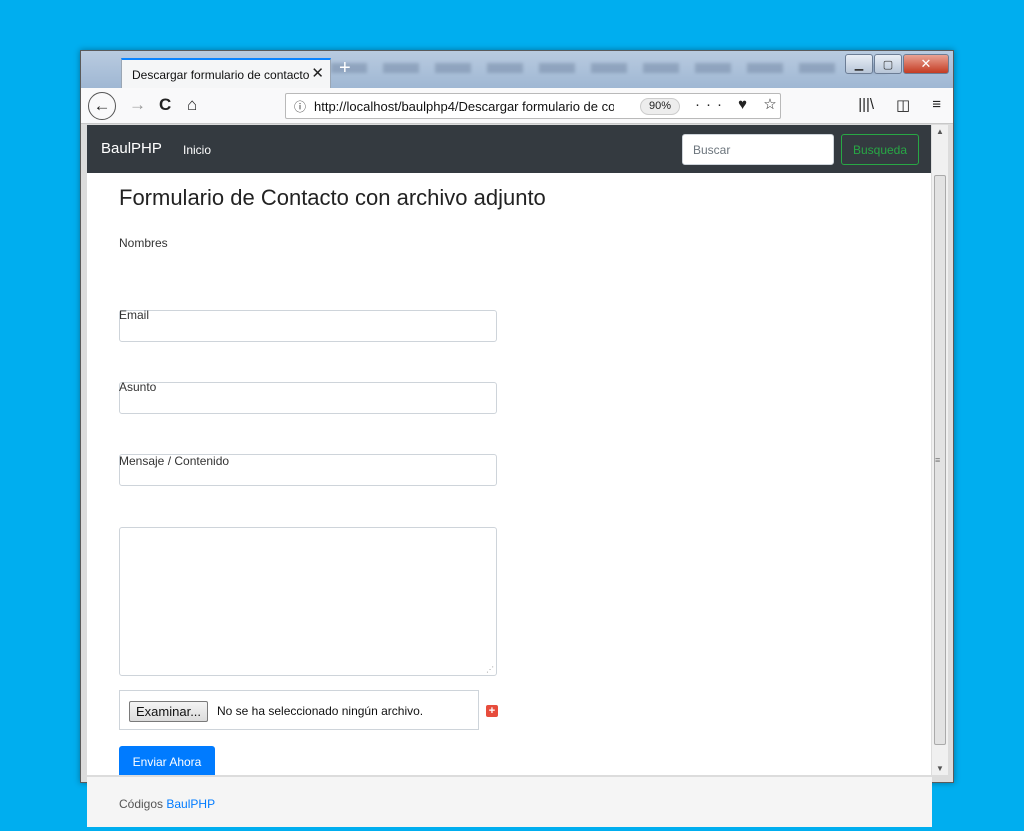 The image size is (1024, 831). What do you see at coordinates (345, 68) in the screenshot?
I see `new-tab-icon: +` at bounding box center [345, 68].